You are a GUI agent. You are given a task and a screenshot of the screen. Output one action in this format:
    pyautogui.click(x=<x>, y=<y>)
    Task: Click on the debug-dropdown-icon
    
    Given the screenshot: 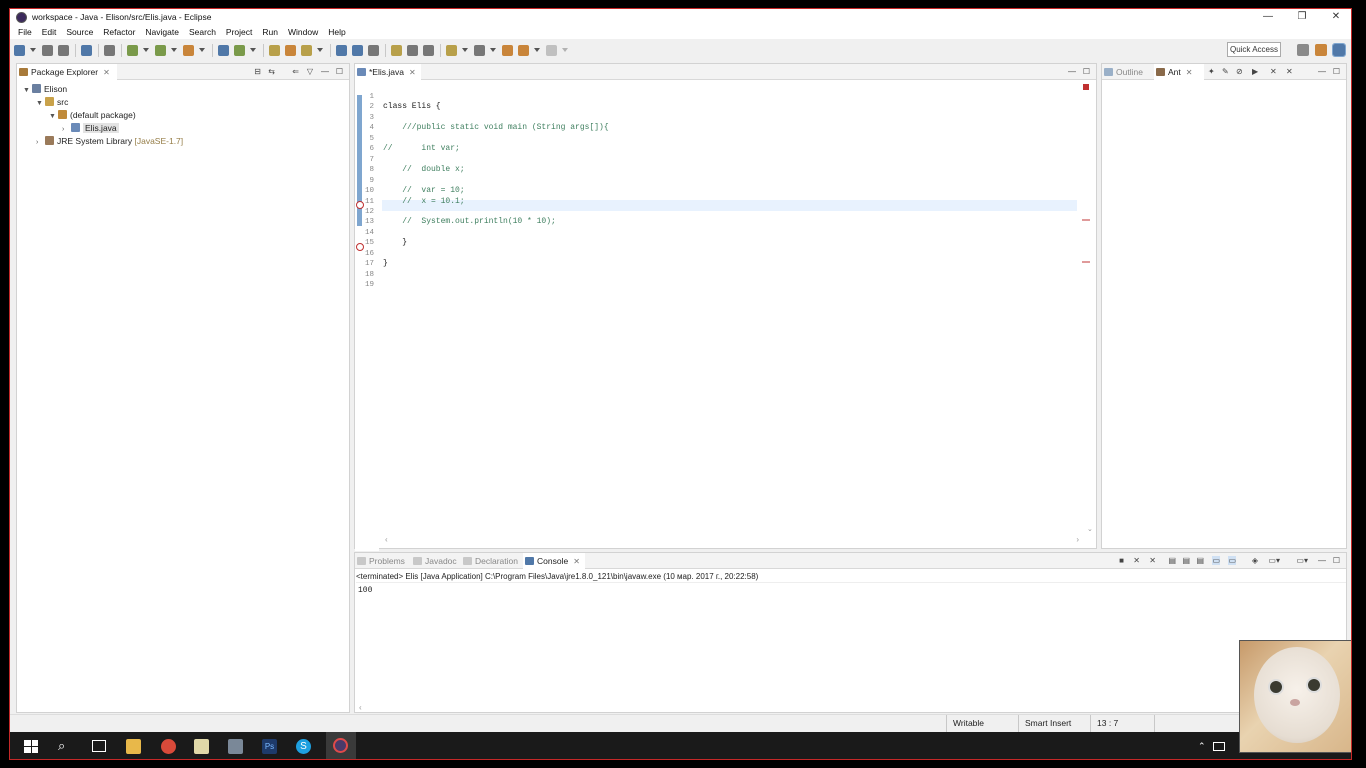 What is the action you would take?
    pyautogui.click(x=146, y=50)
    